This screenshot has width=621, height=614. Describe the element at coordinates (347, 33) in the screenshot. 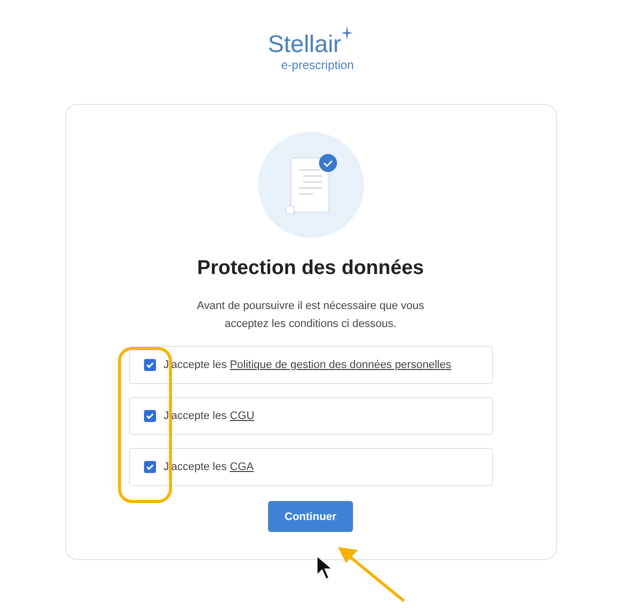

I see `sparkle-icon` at that location.